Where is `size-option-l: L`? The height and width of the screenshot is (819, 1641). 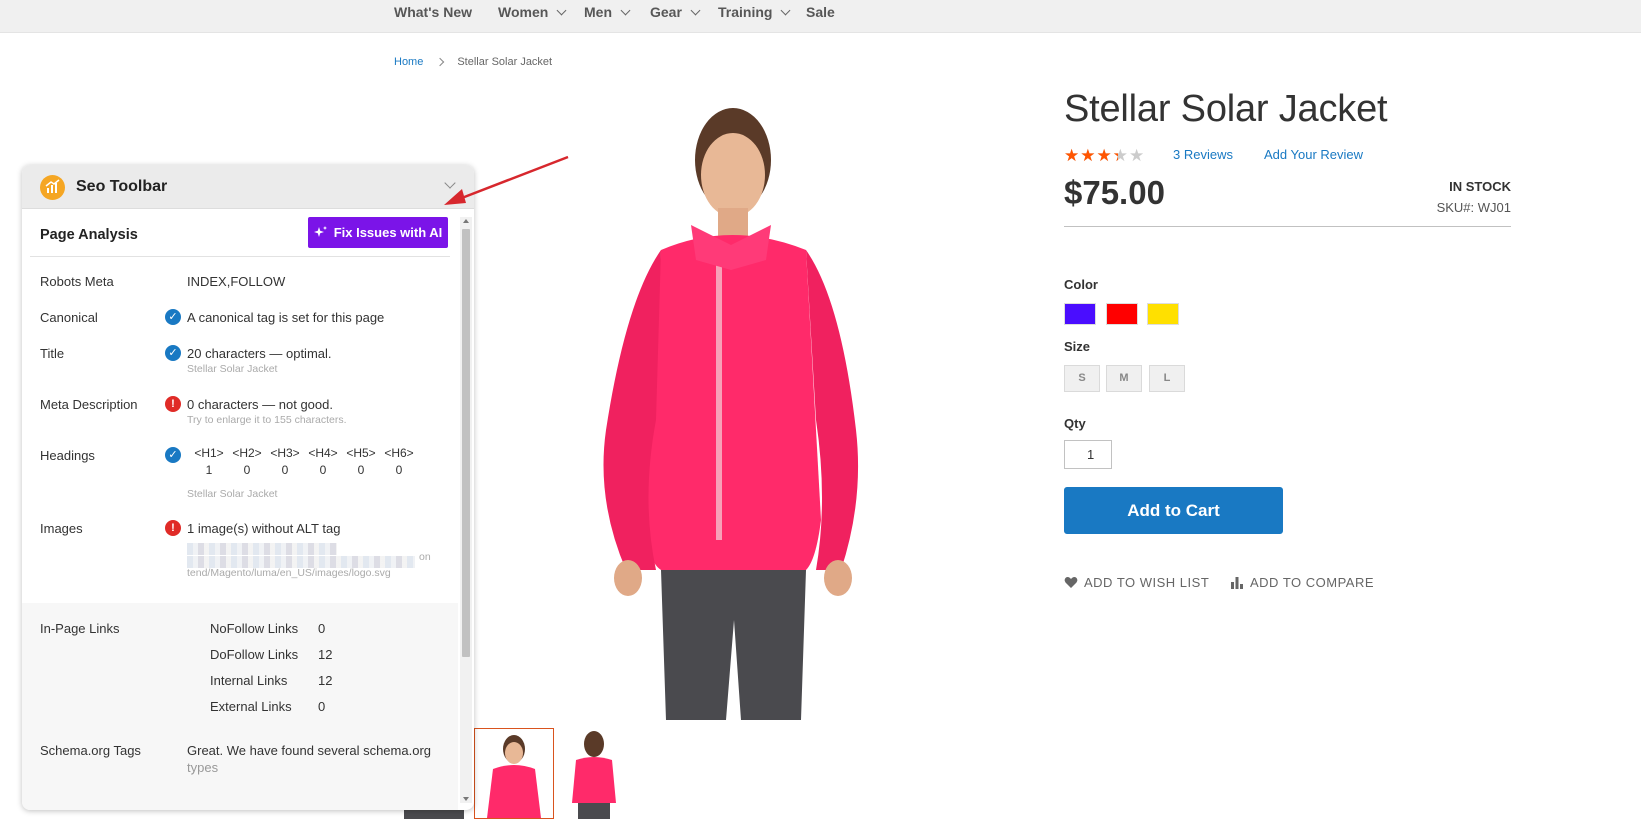 size-option-l: L is located at coordinates (1167, 378).